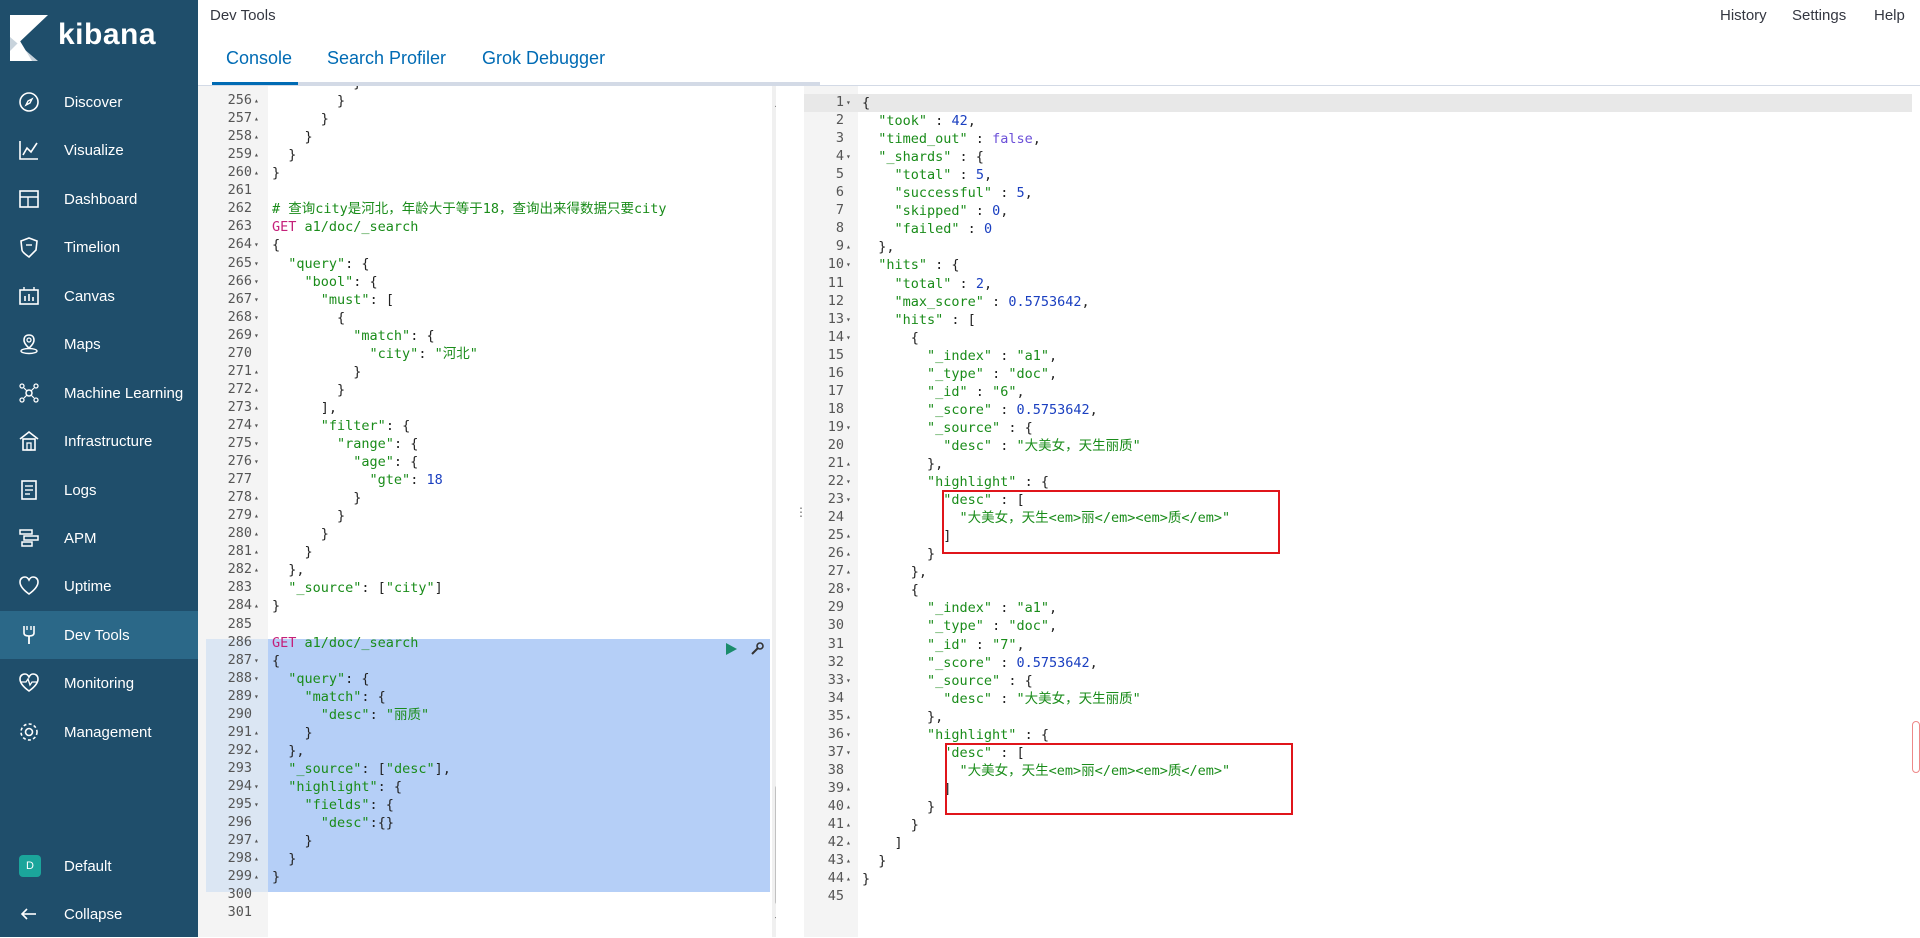 The image size is (1920, 938). What do you see at coordinates (99, 683) in the screenshot?
I see `sidebar-item-monitoring: Monitoring` at bounding box center [99, 683].